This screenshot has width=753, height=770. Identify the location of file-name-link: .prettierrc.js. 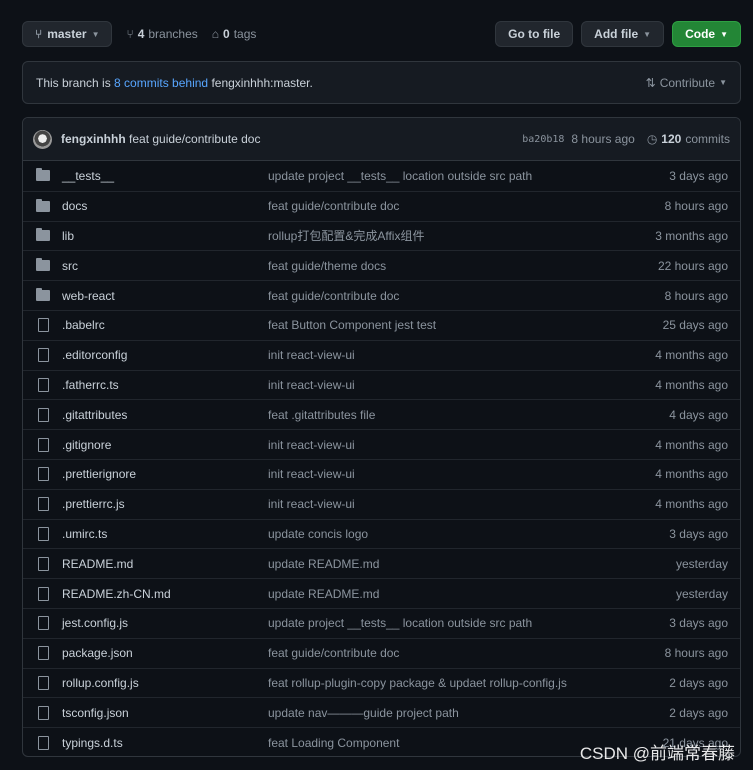
(165, 504).